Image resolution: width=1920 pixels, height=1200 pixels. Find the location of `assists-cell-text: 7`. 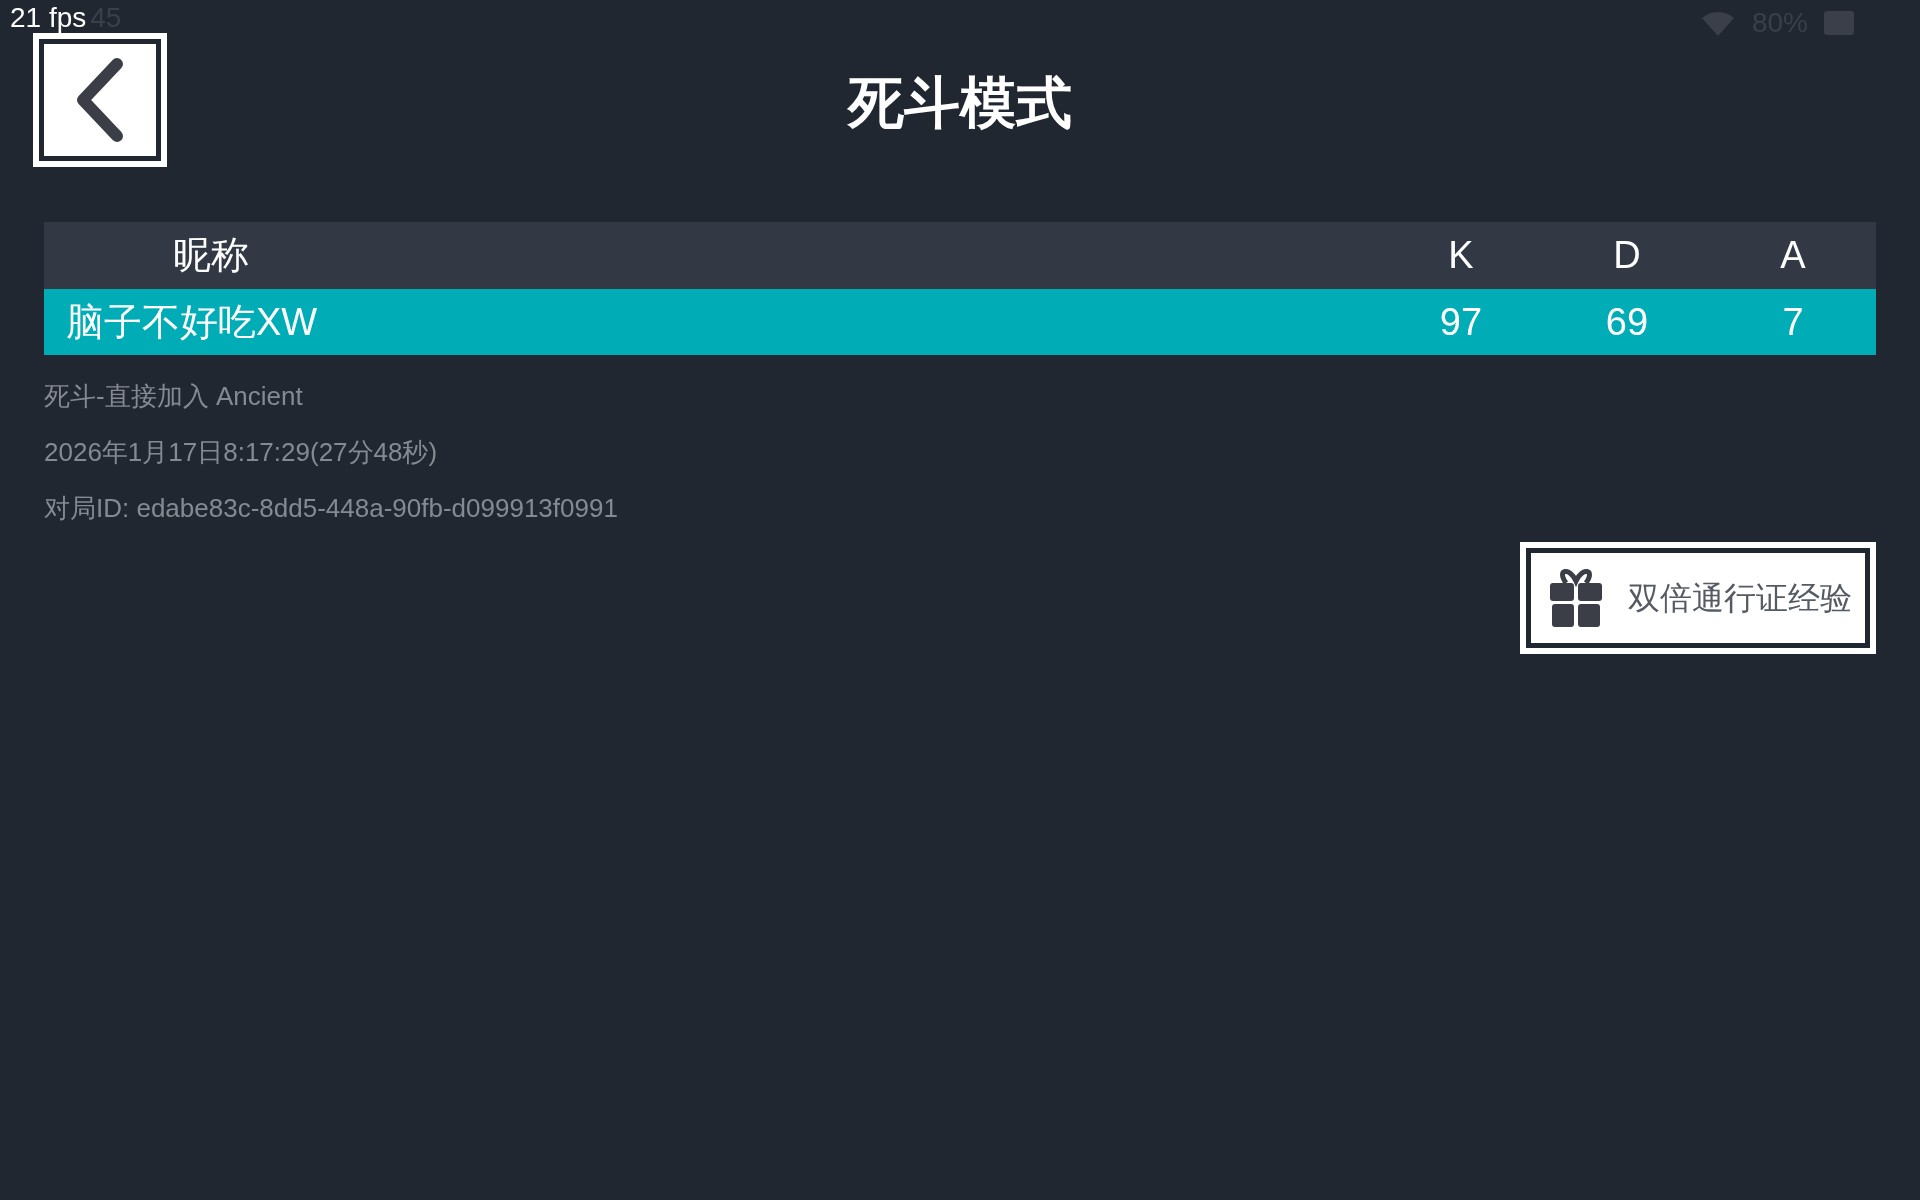

assists-cell-text: 7 is located at coordinates (1793, 322).